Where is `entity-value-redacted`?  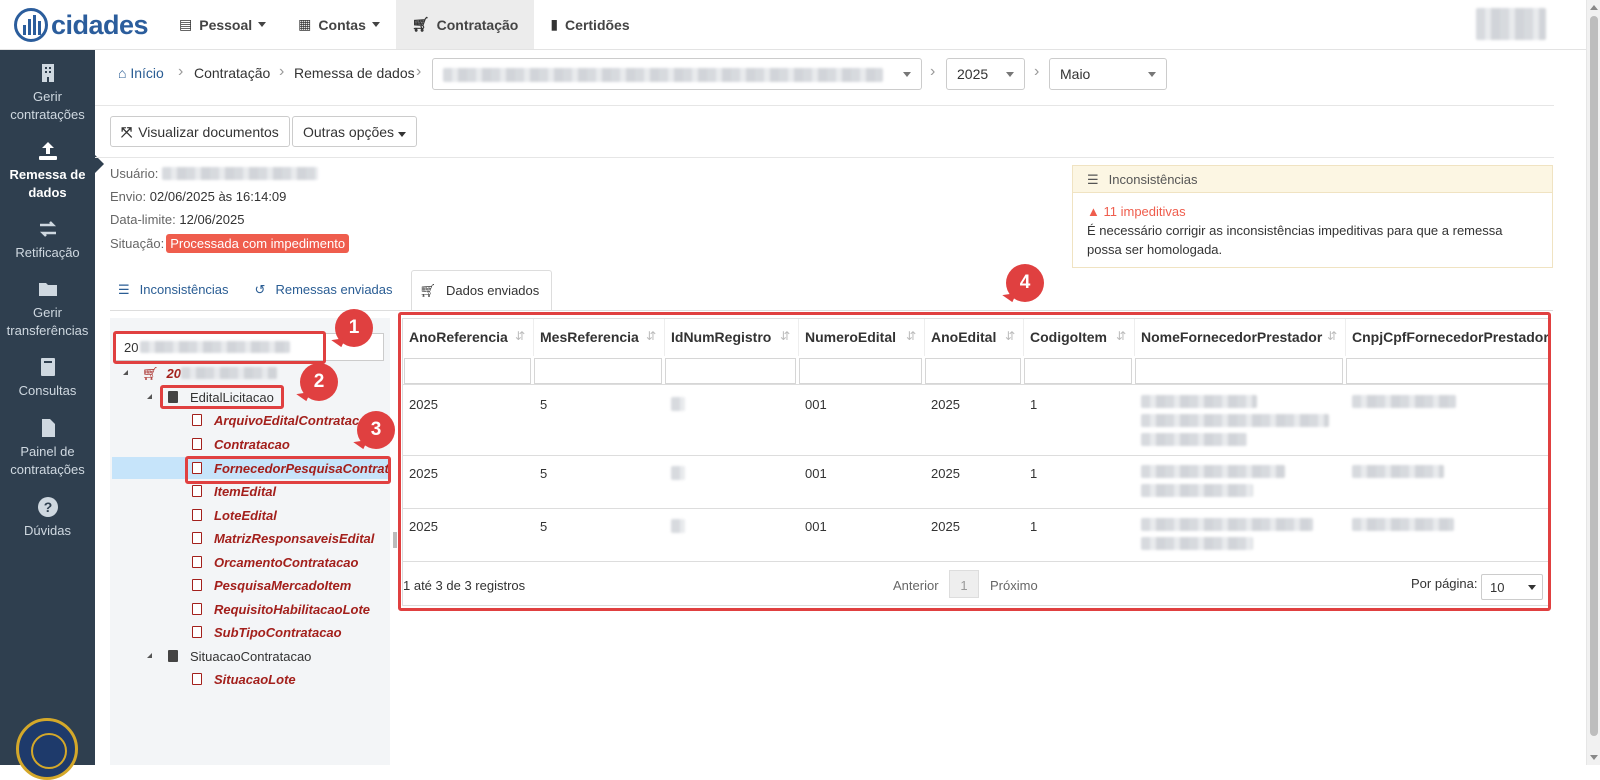 entity-value-redacted is located at coordinates (663, 75).